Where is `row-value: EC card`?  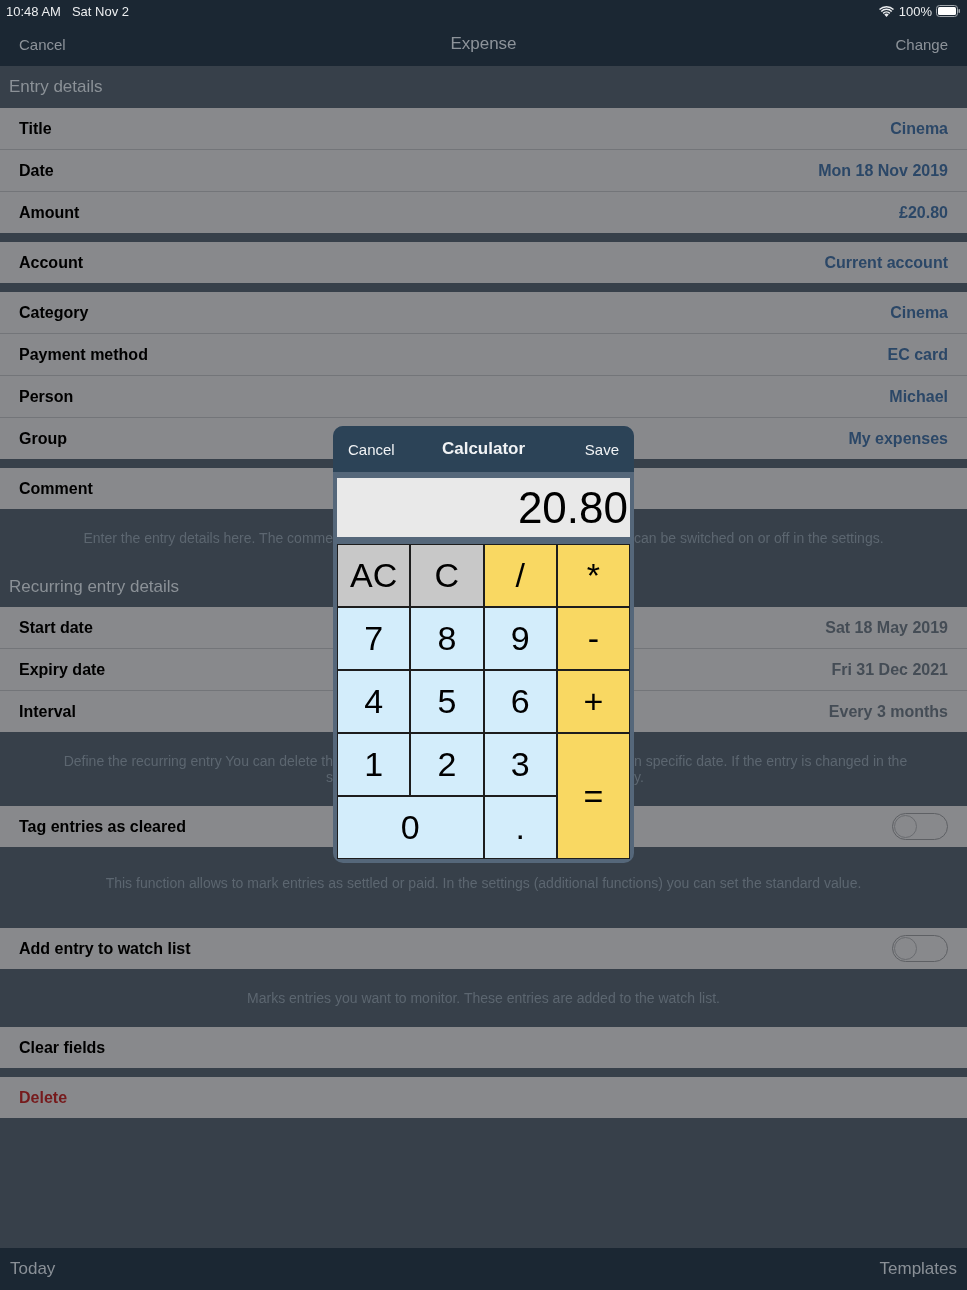
row-value: EC card is located at coordinates (917, 354).